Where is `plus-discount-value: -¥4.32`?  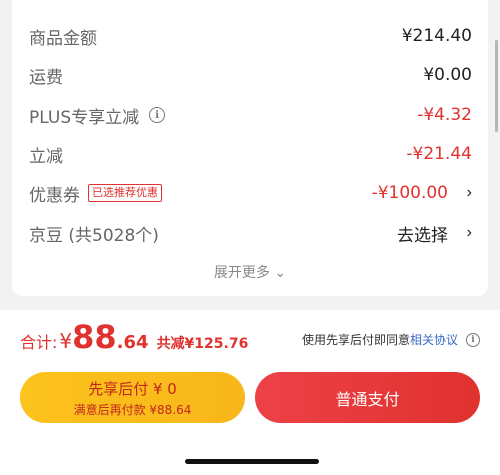 plus-discount-value: -¥4.32 is located at coordinates (444, 115).